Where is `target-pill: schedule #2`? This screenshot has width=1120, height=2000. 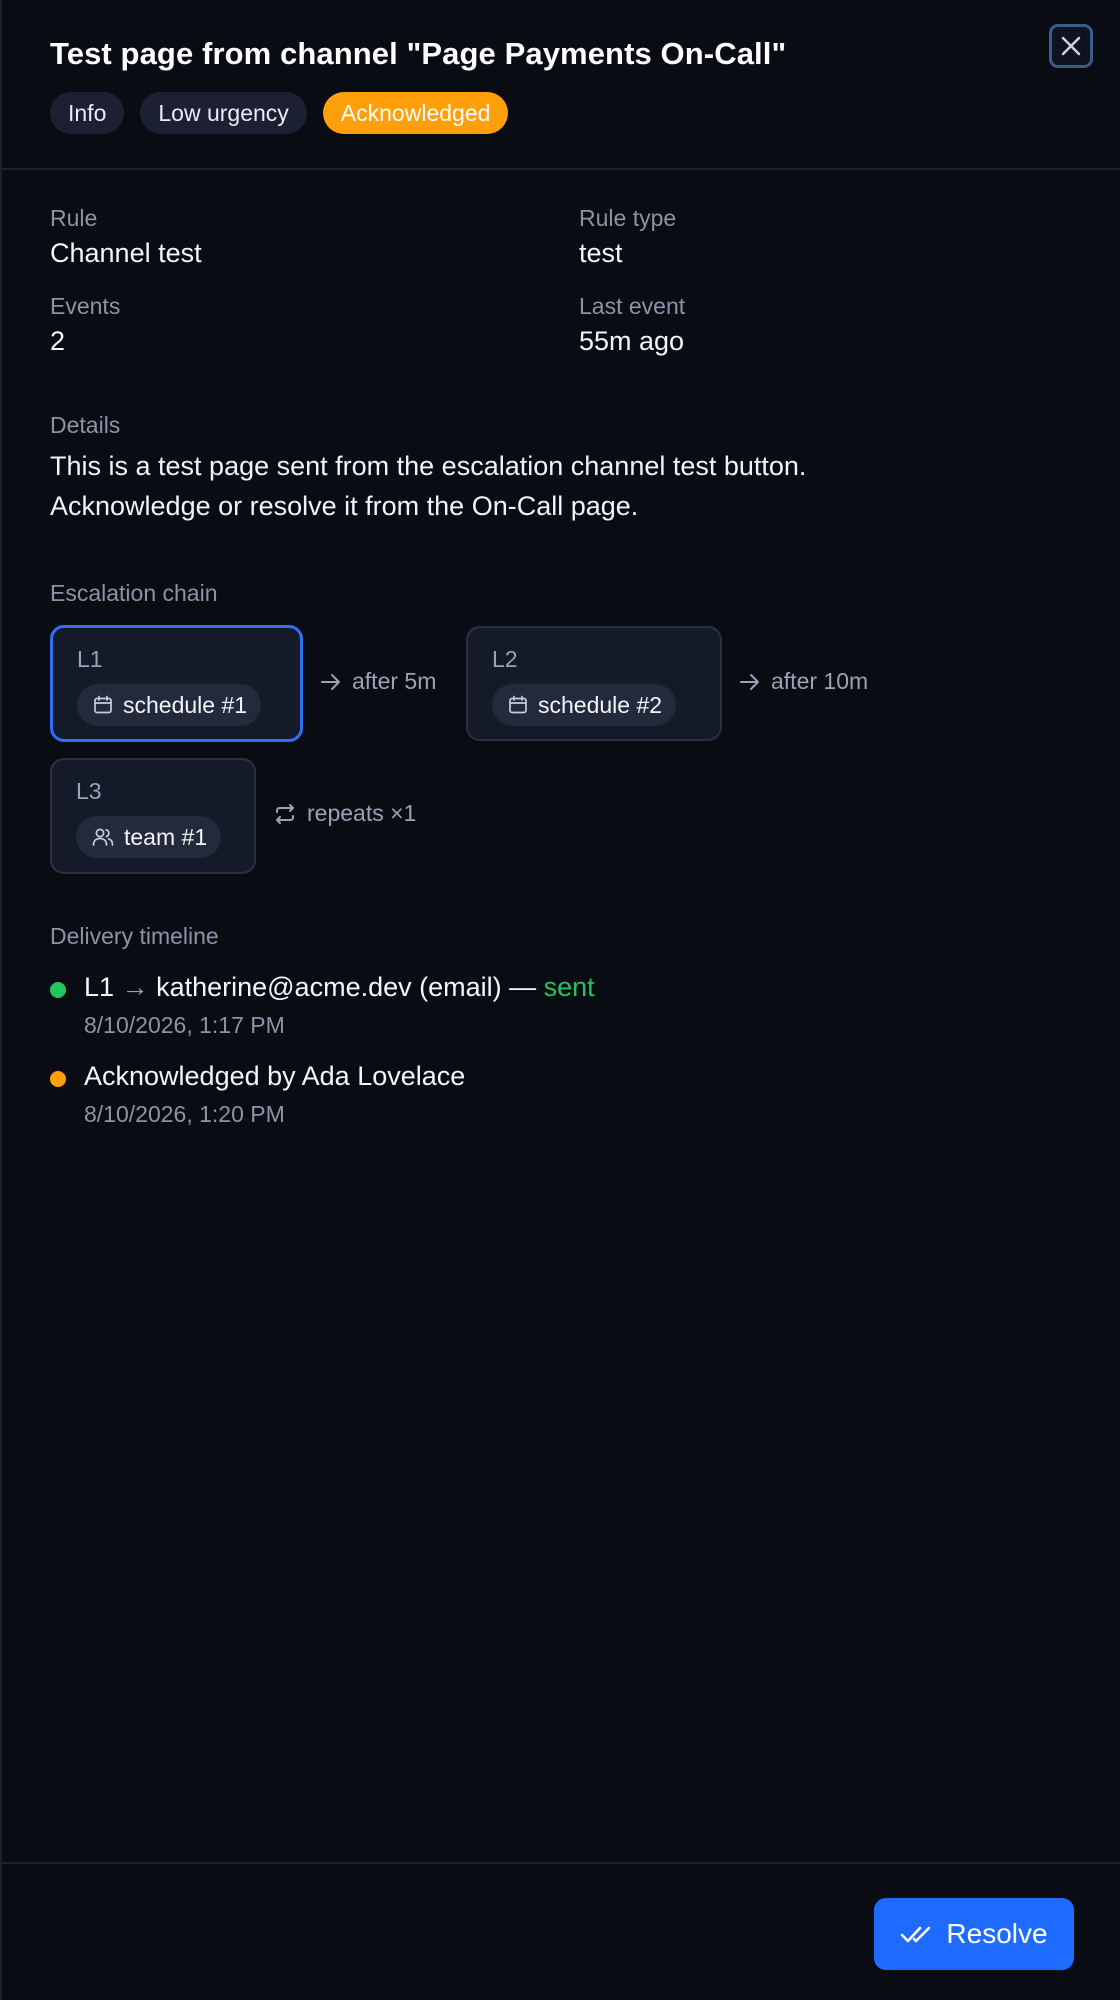 target-pill: schedule #2 is located at coordinates (584, 705).